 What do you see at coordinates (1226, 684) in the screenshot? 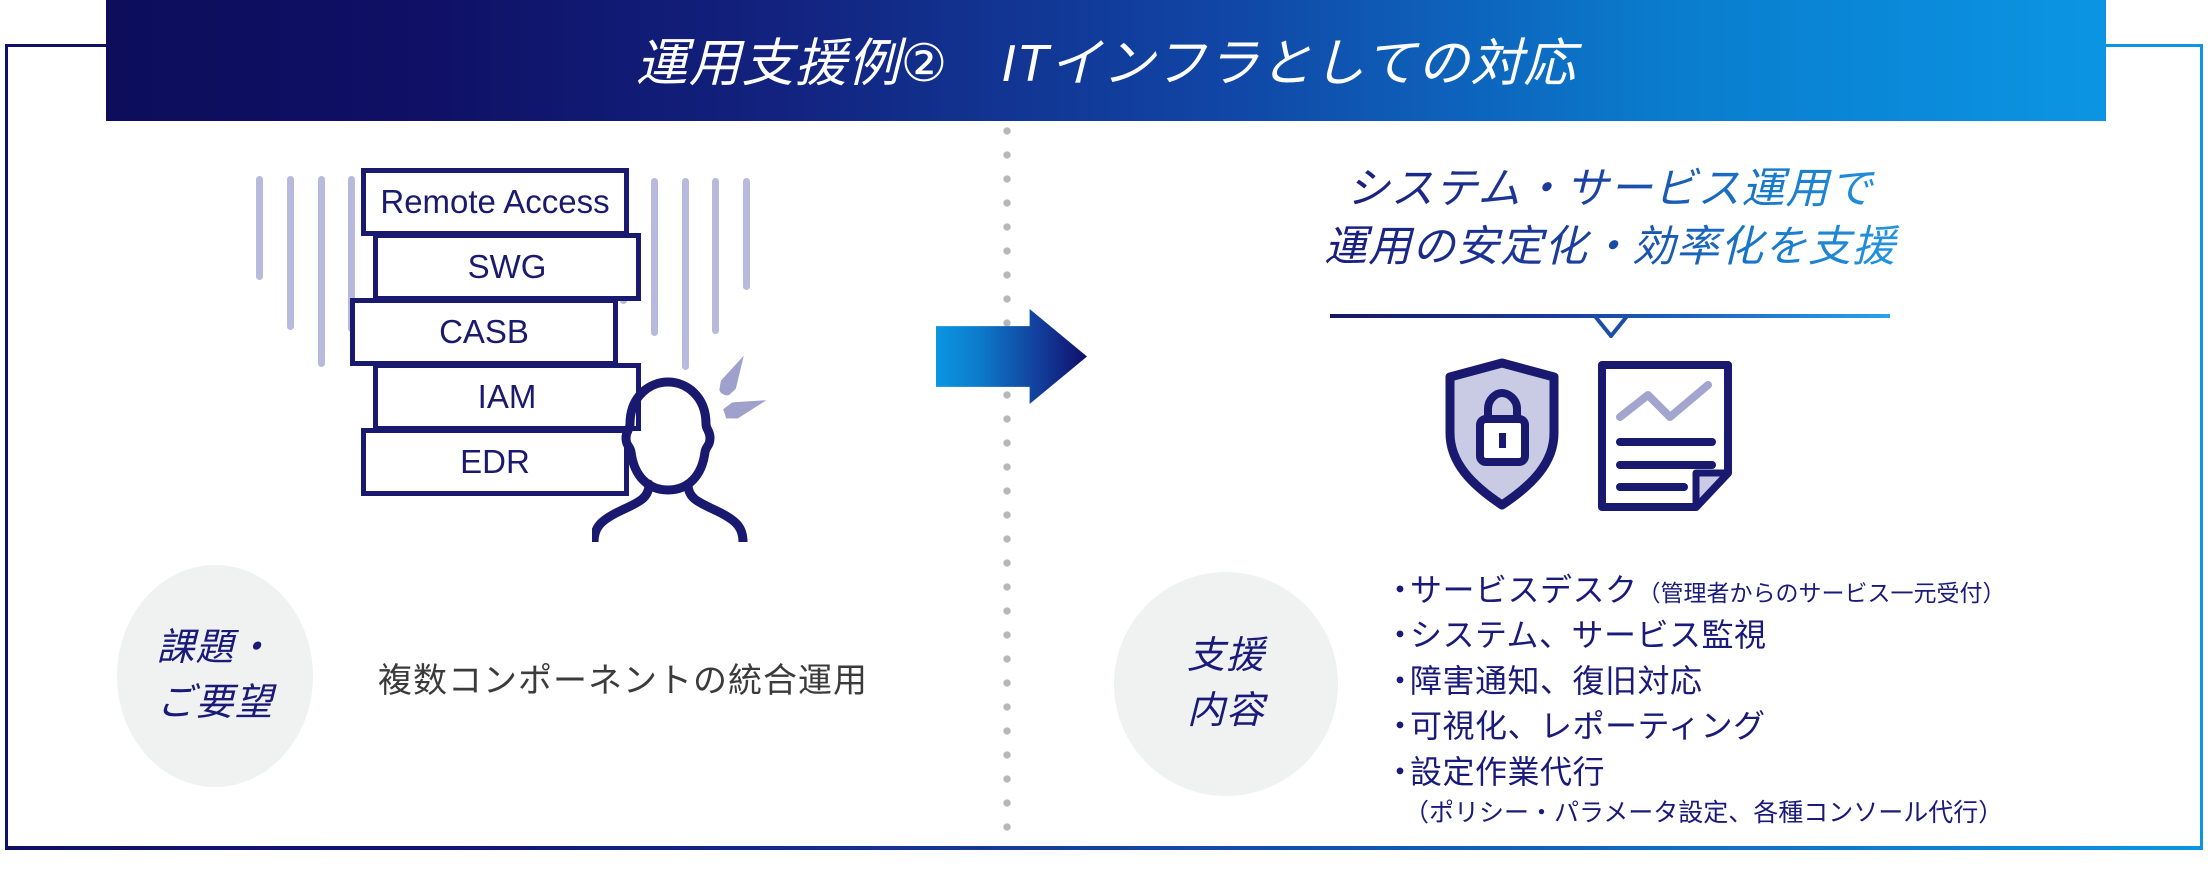
I see `support-circle-badge: 支援 内容` at bounding box center [1226, 684].